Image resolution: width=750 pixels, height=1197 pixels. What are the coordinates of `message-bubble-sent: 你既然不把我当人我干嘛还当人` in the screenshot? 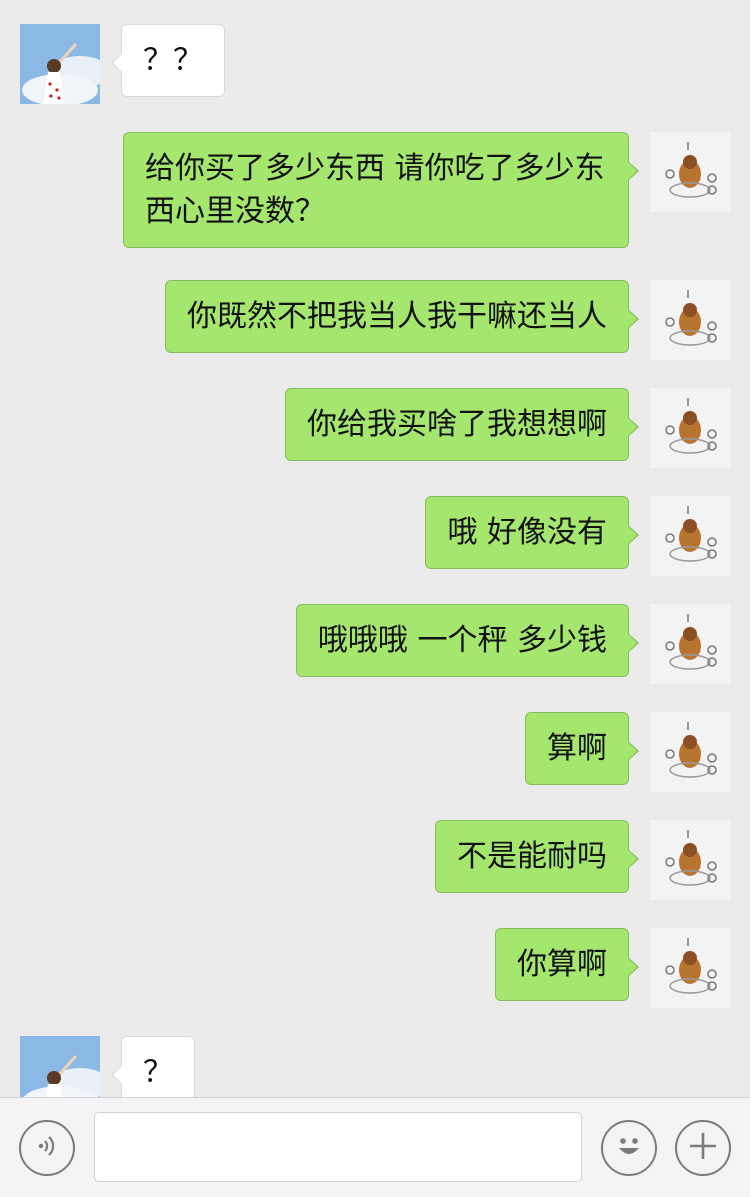 It's located at (402, 316).